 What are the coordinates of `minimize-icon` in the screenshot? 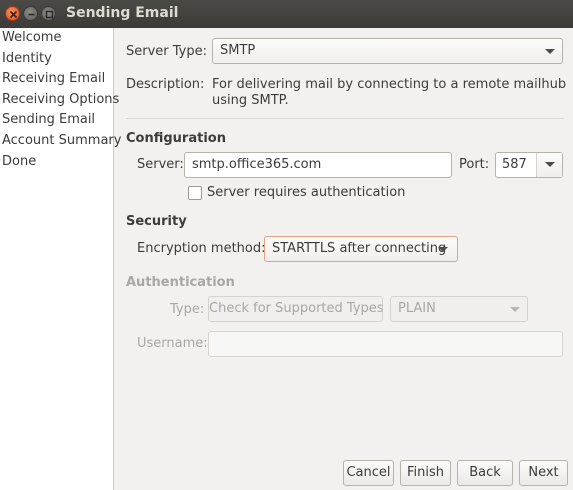 It's located at (31, 14).